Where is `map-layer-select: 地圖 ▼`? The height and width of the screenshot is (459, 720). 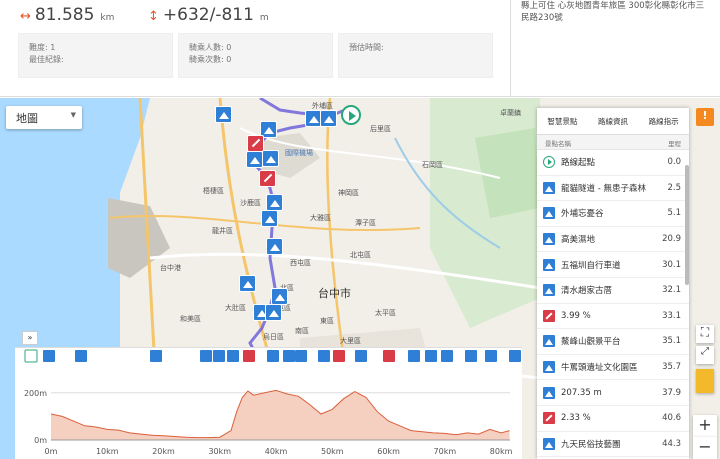
map-layer-select: 地圖 ▼ is located at coordinates (44, 117).